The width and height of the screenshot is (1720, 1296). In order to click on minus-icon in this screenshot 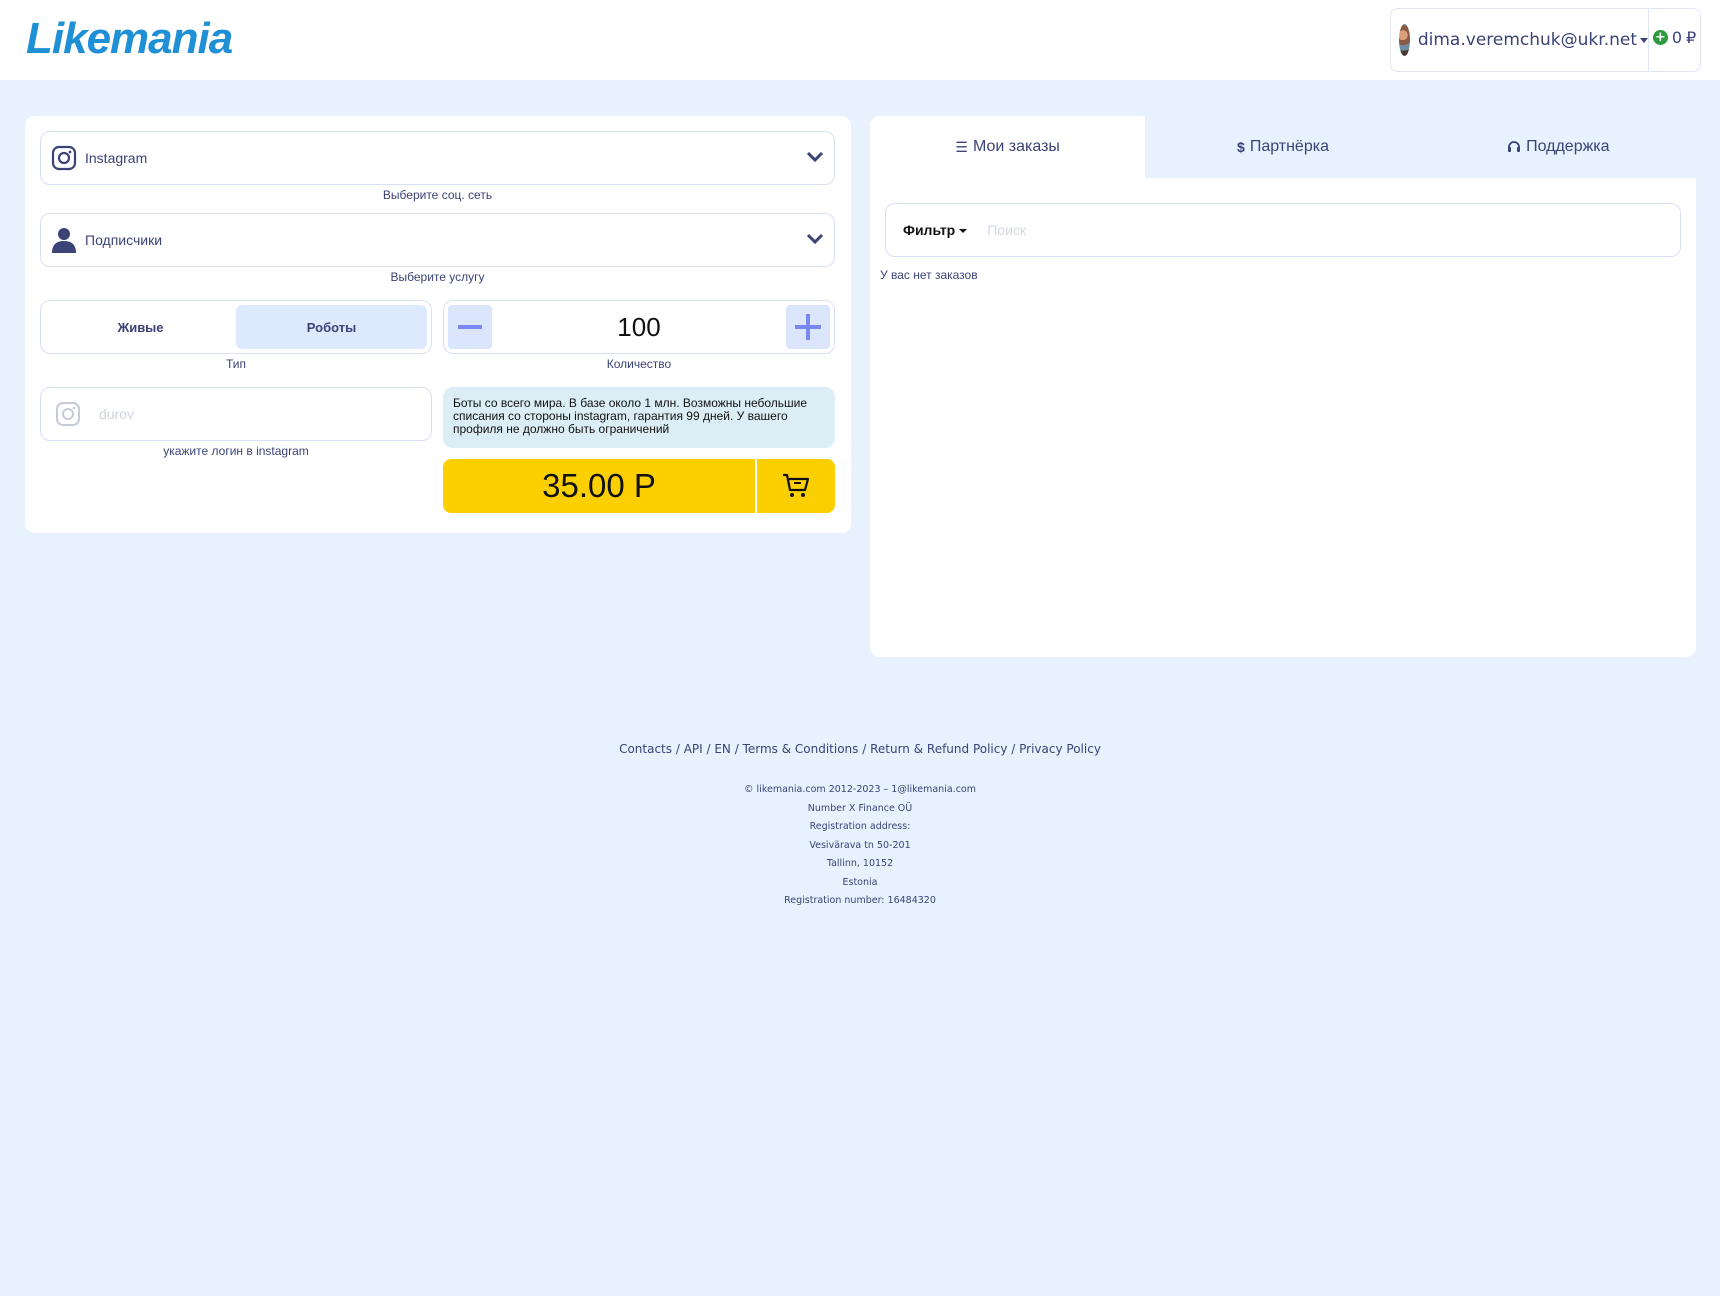, I will do `click(470, 327)`.